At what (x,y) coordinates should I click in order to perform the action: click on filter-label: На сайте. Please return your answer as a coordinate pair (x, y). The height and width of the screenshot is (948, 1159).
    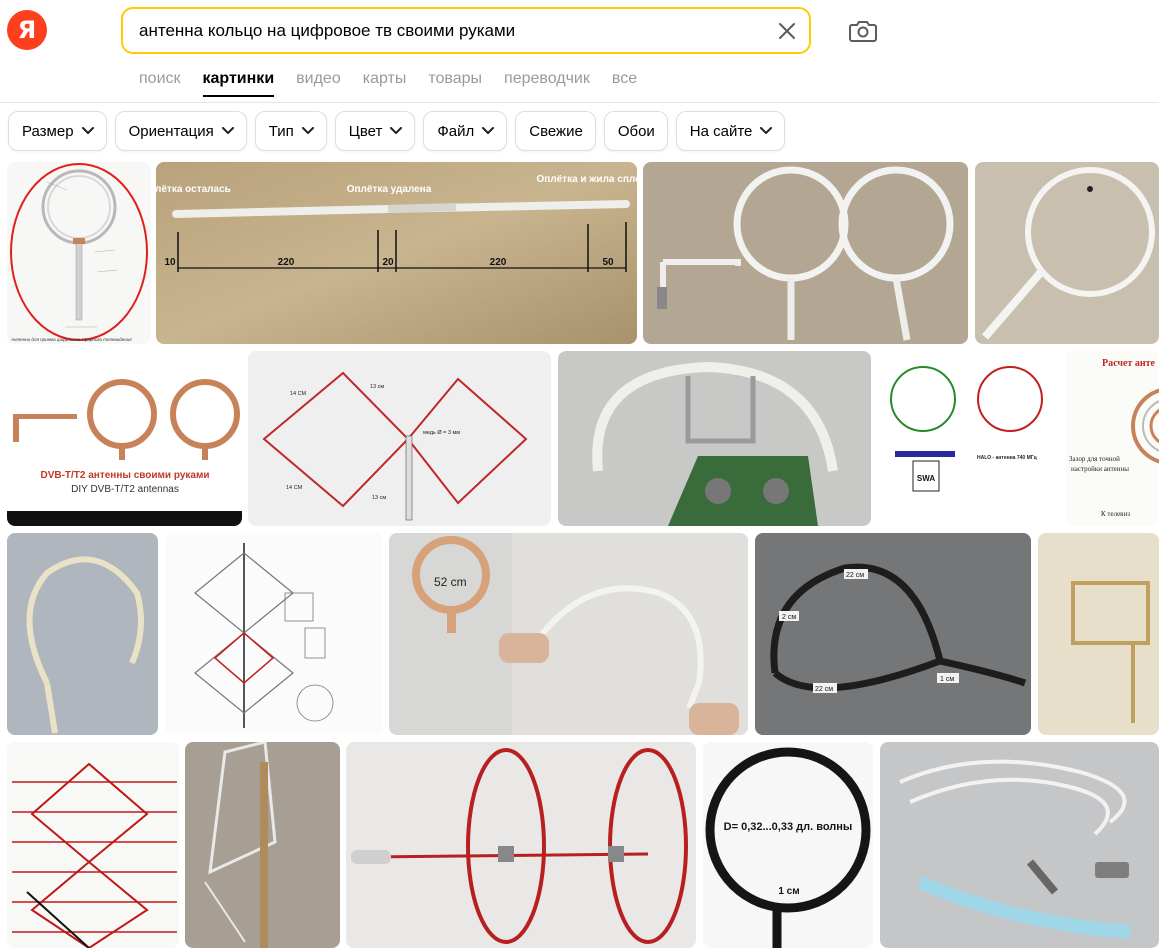
    Looking at the image, I should click on (721, 131).